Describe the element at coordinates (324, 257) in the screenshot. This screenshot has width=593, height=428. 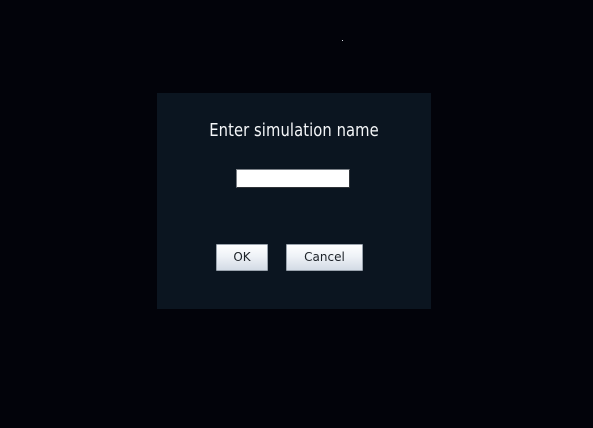
I see `cancel-button: Cancel` at that location.